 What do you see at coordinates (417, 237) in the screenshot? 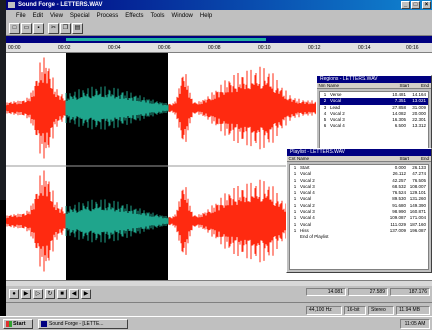
I see `row-end` at bounding box center [417, 237].